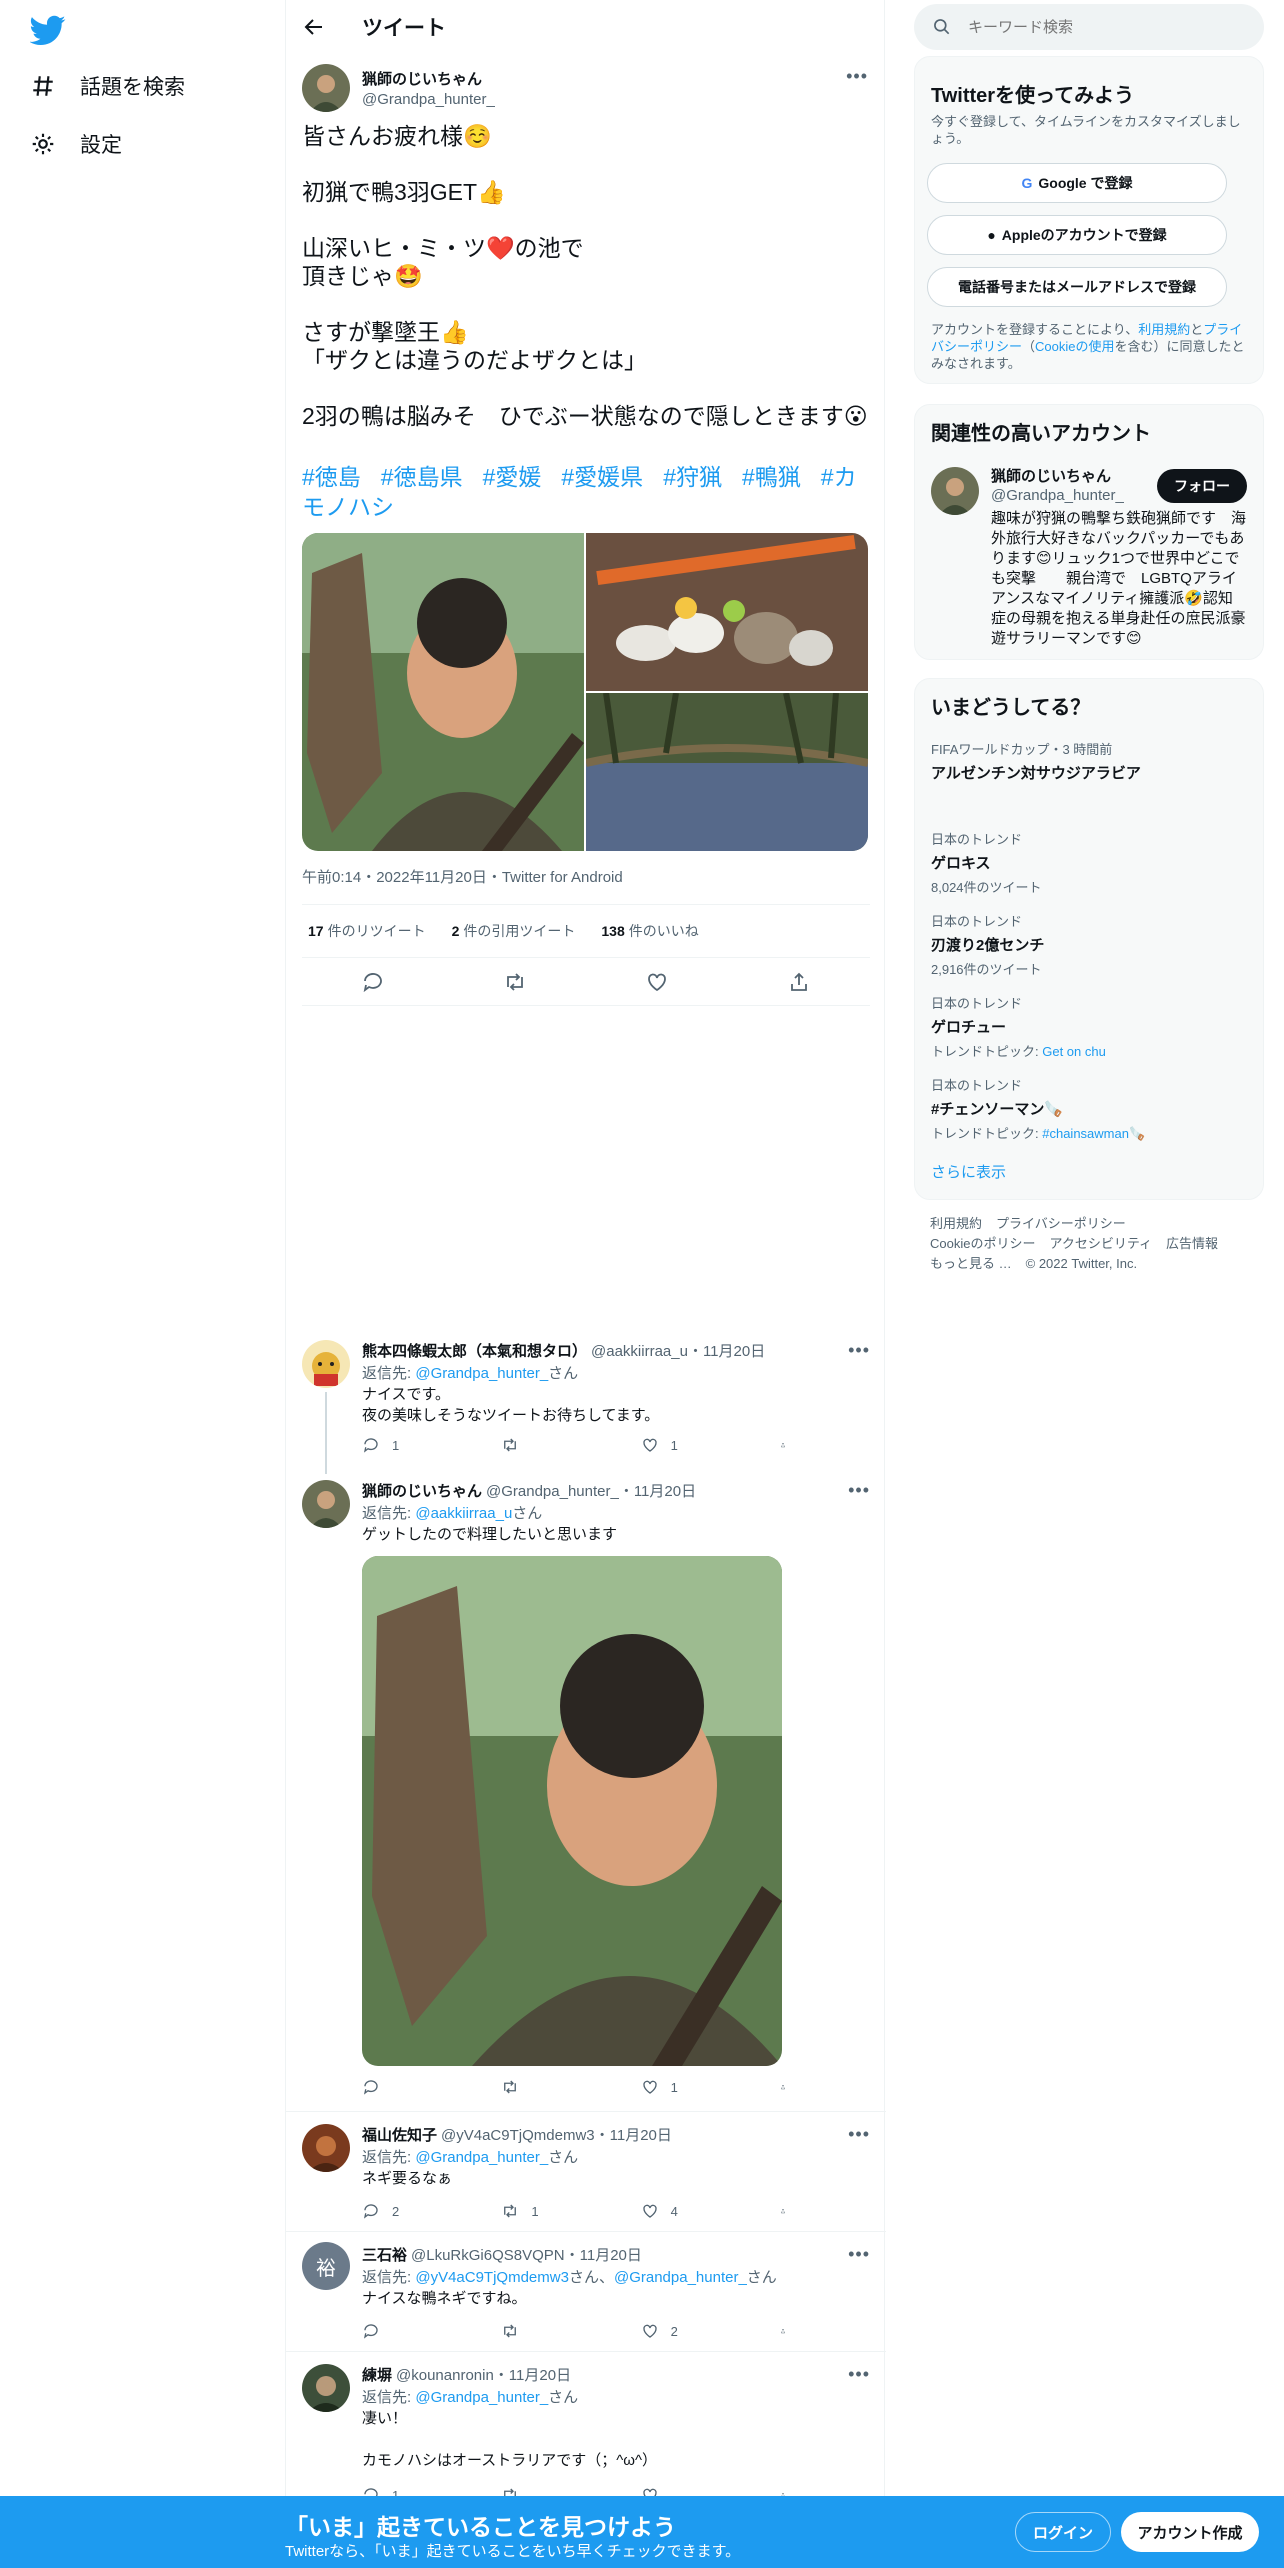 The height and width of the screenshot is (2568, 1284). Describe the element at coordinates (326, 2266) in the screenshot. I see `avatar: 裕` at that location.